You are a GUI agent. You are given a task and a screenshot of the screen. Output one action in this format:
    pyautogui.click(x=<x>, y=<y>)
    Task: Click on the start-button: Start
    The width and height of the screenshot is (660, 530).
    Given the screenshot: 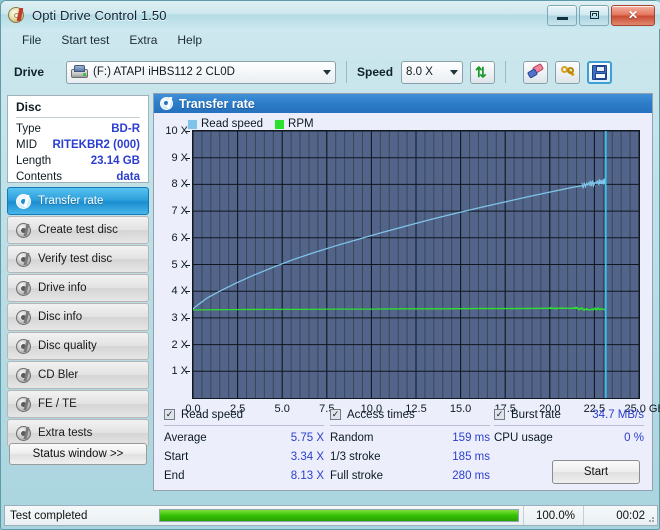 What is the action you would take?
    pyautogui.click(x=596, y=472)
    